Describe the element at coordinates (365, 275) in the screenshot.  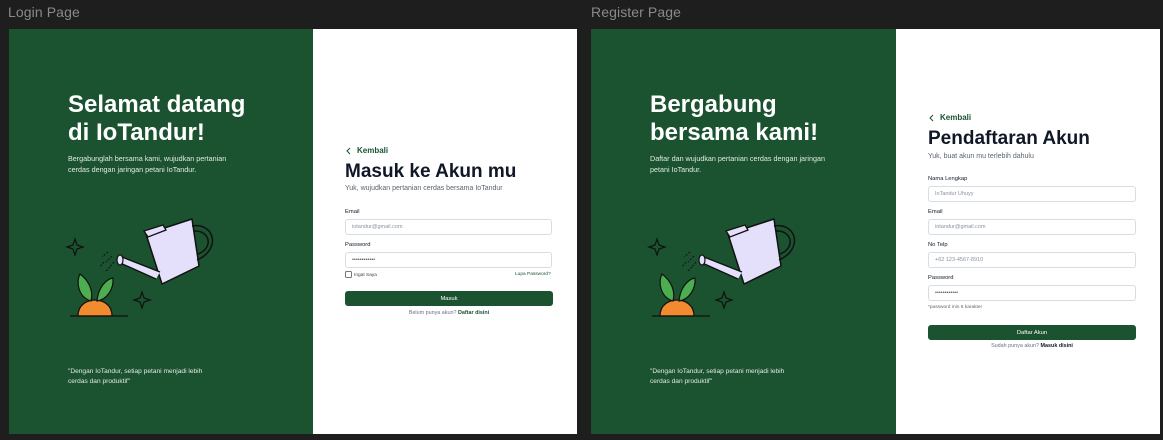
I see `remember-me-label: Ingat Saya` at that location.